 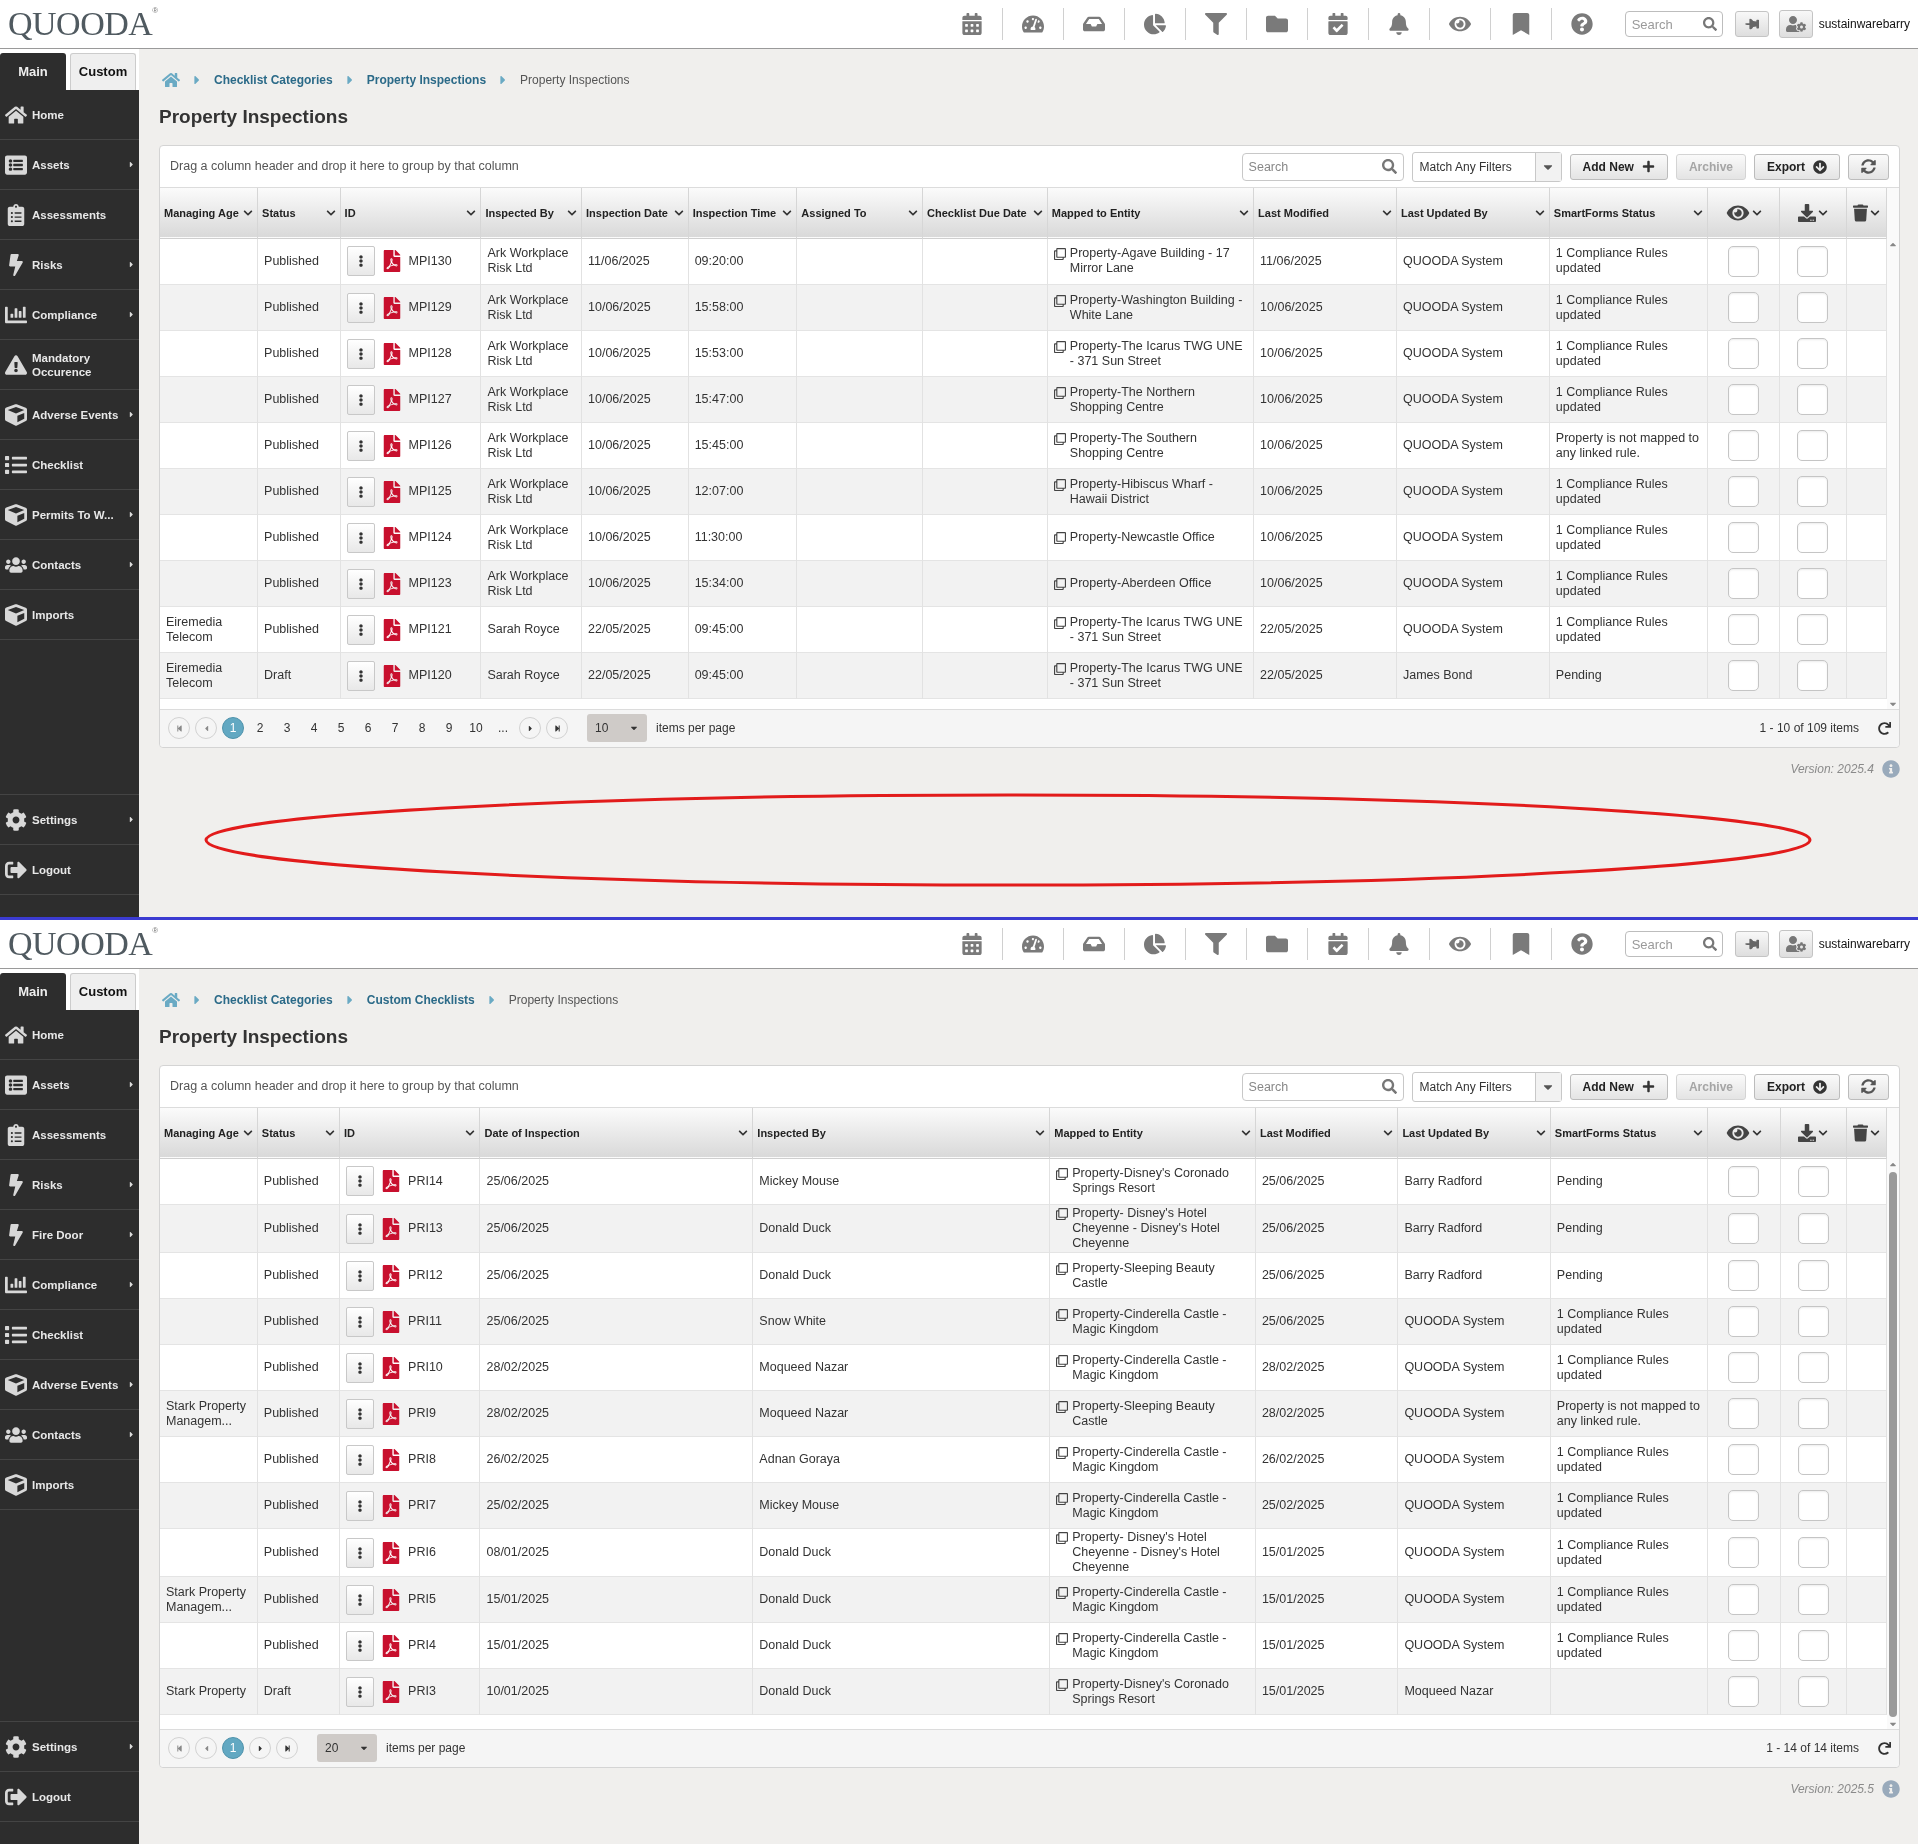 I want to click on record-id: MPI121, so click(x=430, y=629).